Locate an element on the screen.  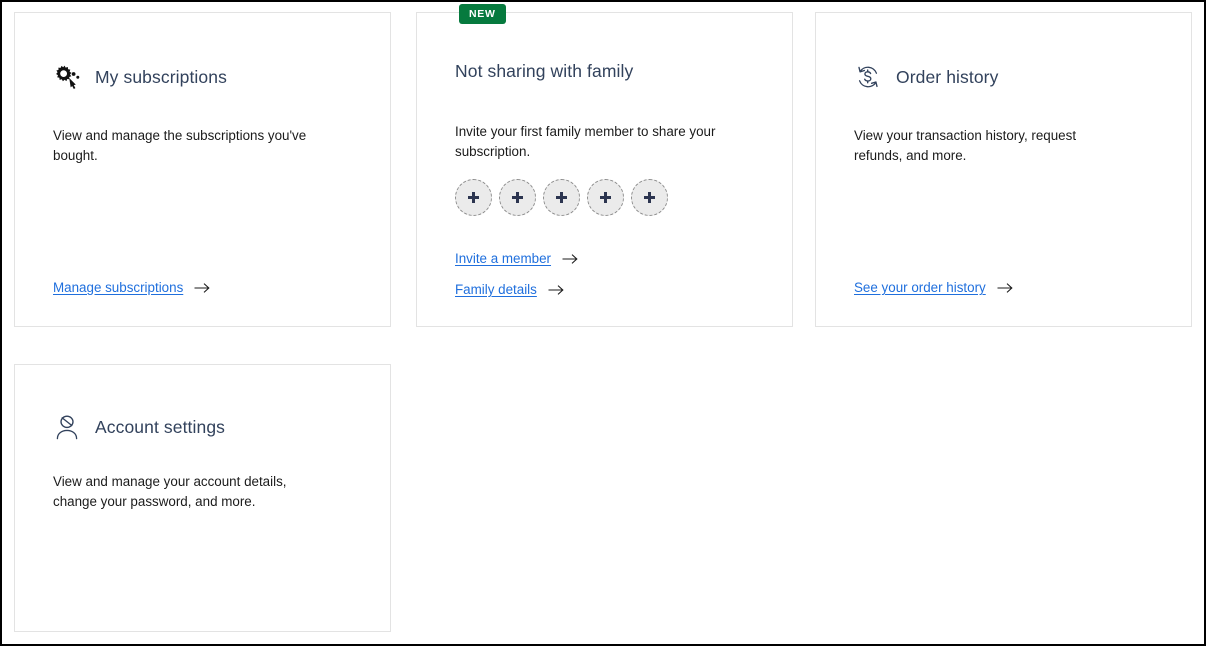
card-header: Account settings is located at coordinates (139, 427).